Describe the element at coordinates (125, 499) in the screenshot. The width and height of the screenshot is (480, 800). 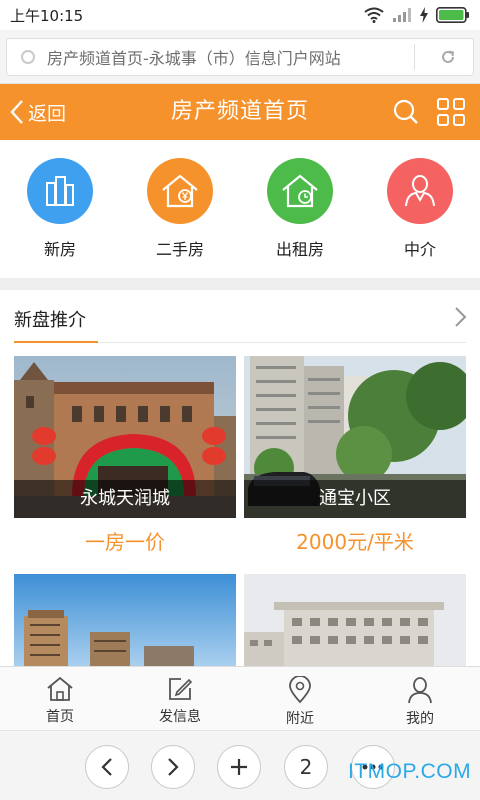
I see `listing-name: 永城天润城` at that location.